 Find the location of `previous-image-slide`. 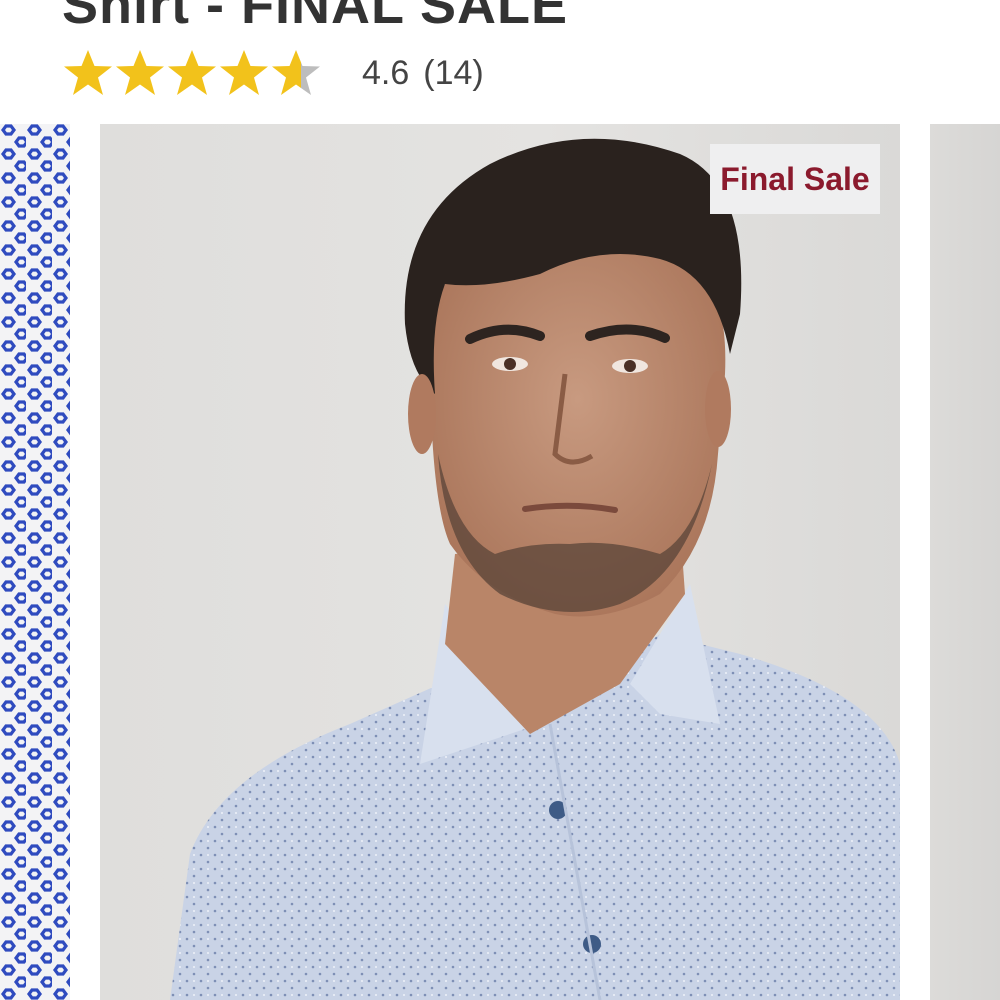

previous-image-slide is located at coordinates (35, 562).